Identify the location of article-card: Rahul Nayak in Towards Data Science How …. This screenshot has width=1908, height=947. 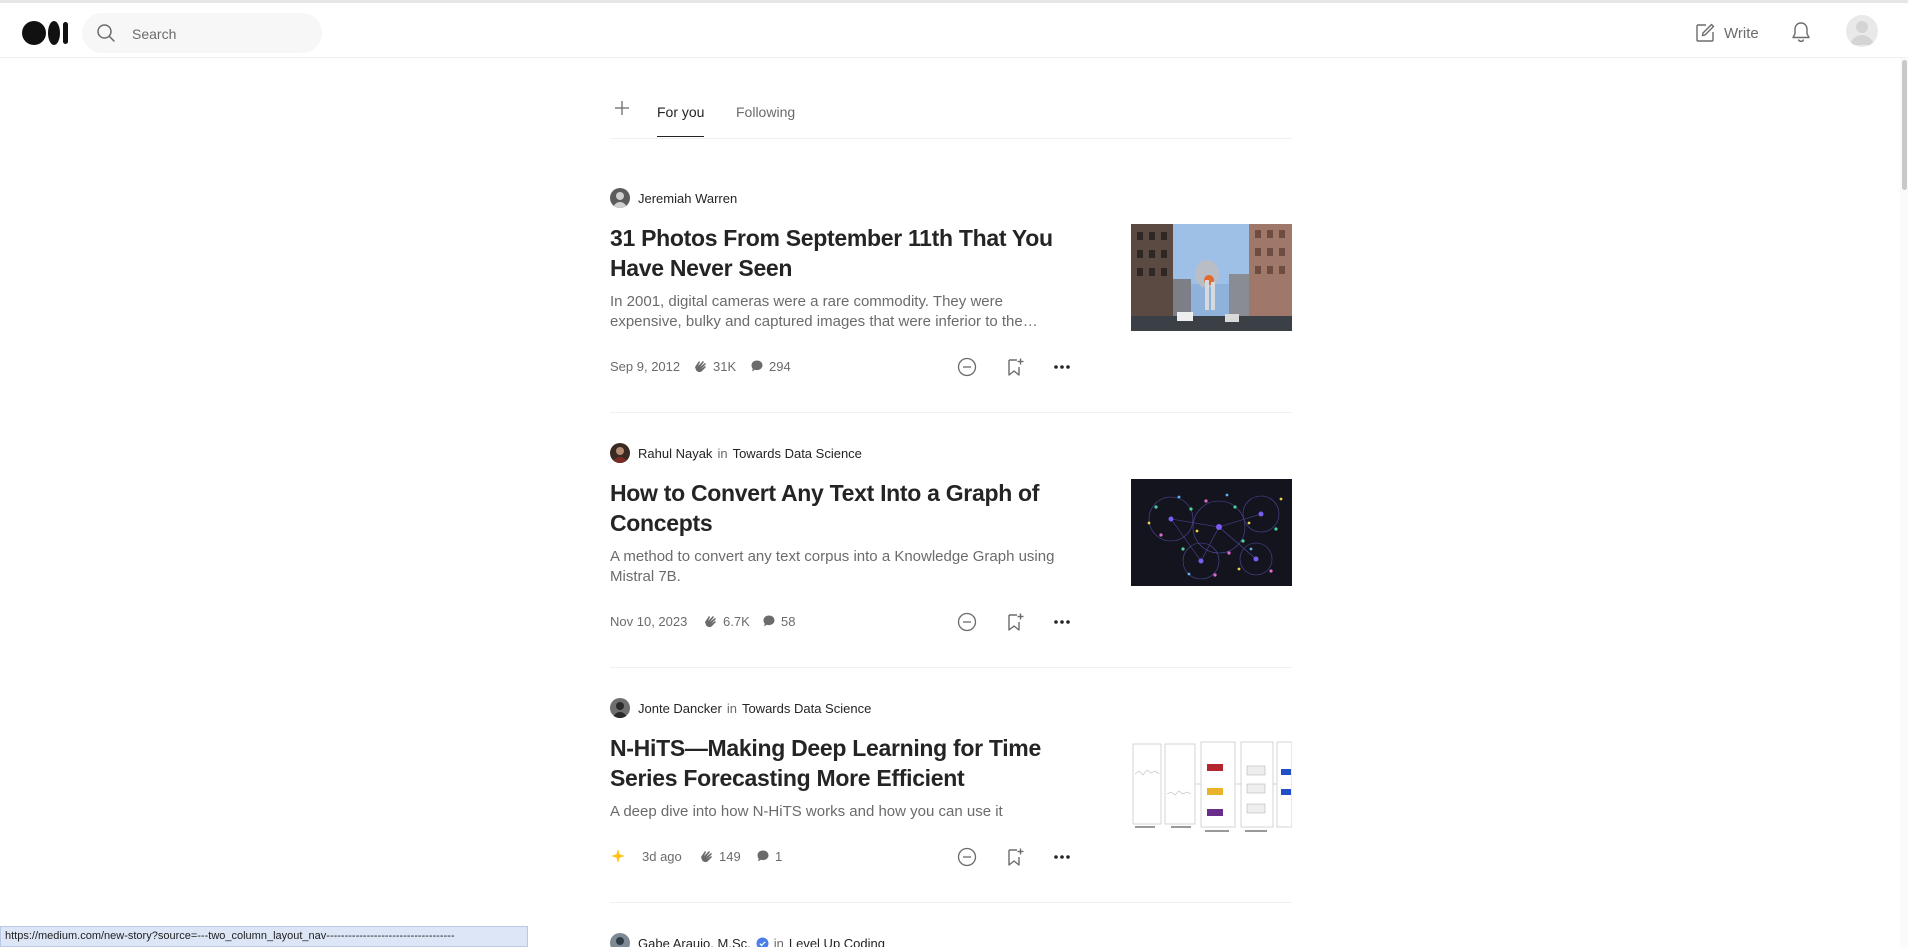
(951, 555).